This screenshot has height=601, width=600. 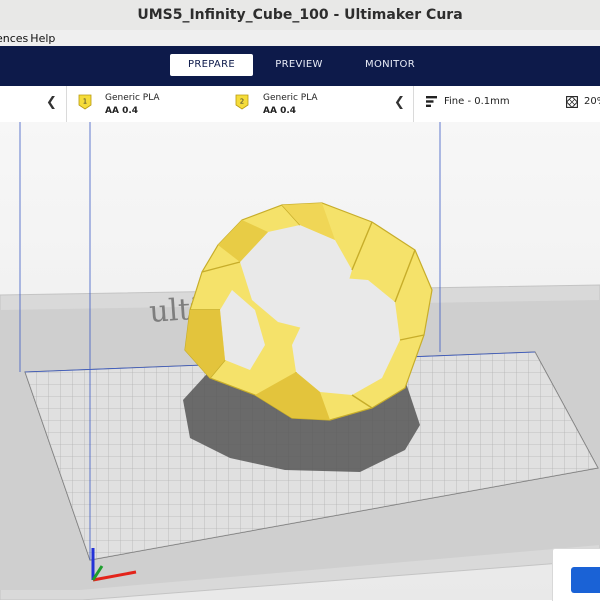 I want to click on slice-button, so click(x=585, y=580).